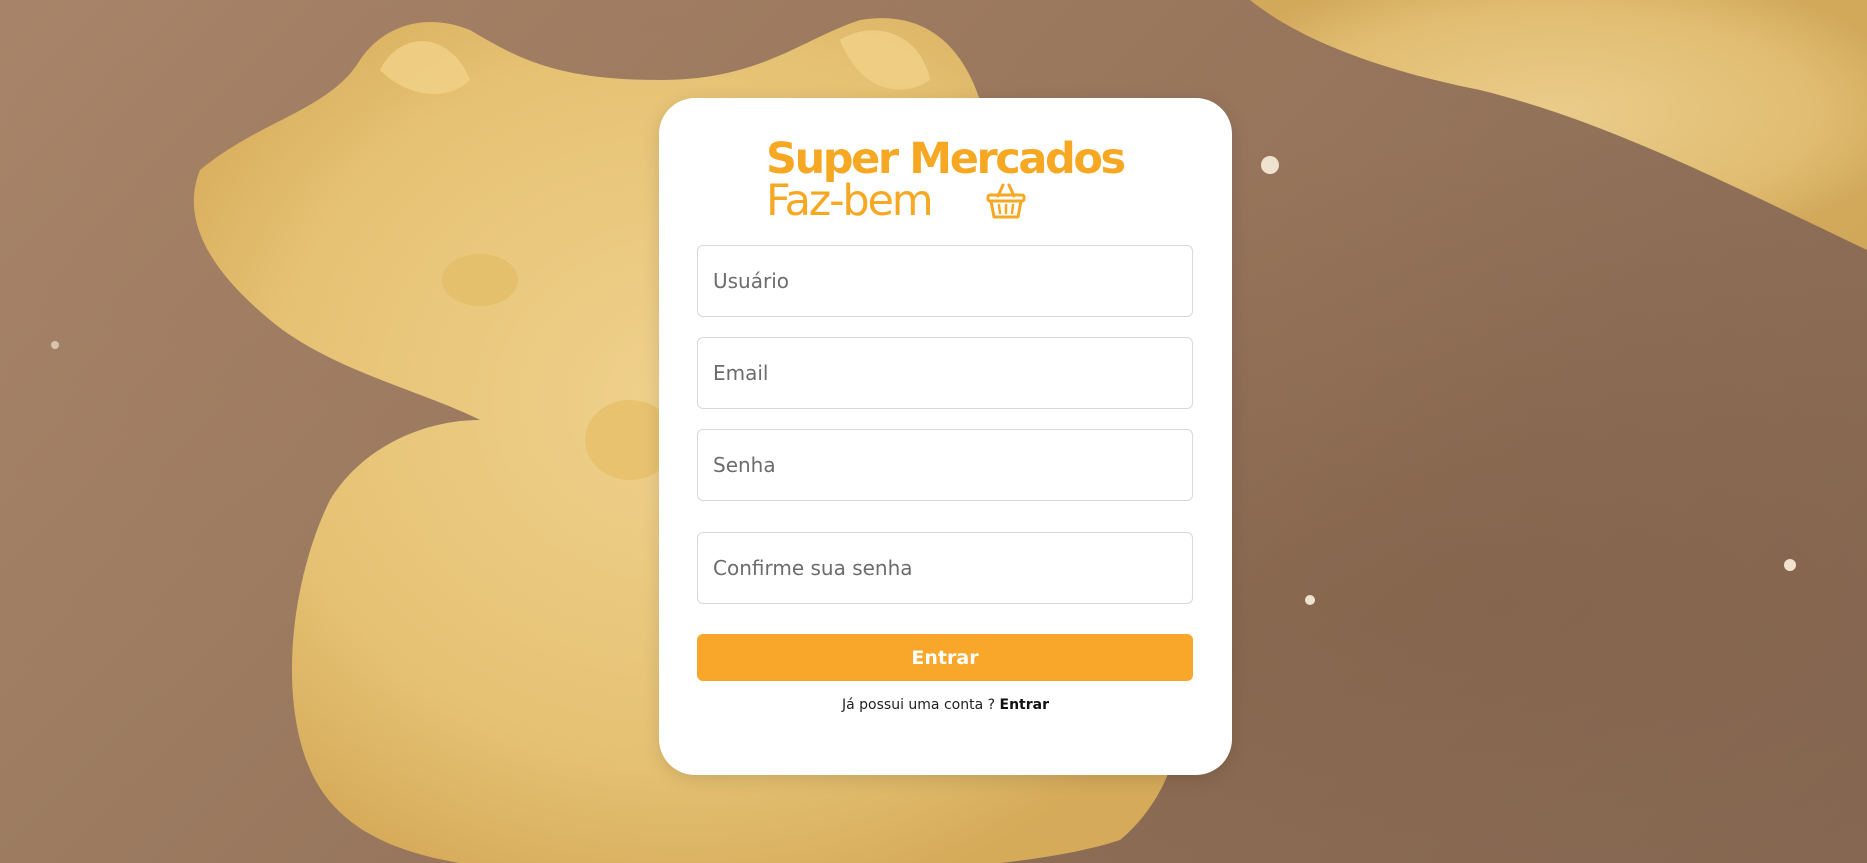 This screenshot has height=863, width=1867. I want to click on logo-title: Super Mercados, so click(946, 159).